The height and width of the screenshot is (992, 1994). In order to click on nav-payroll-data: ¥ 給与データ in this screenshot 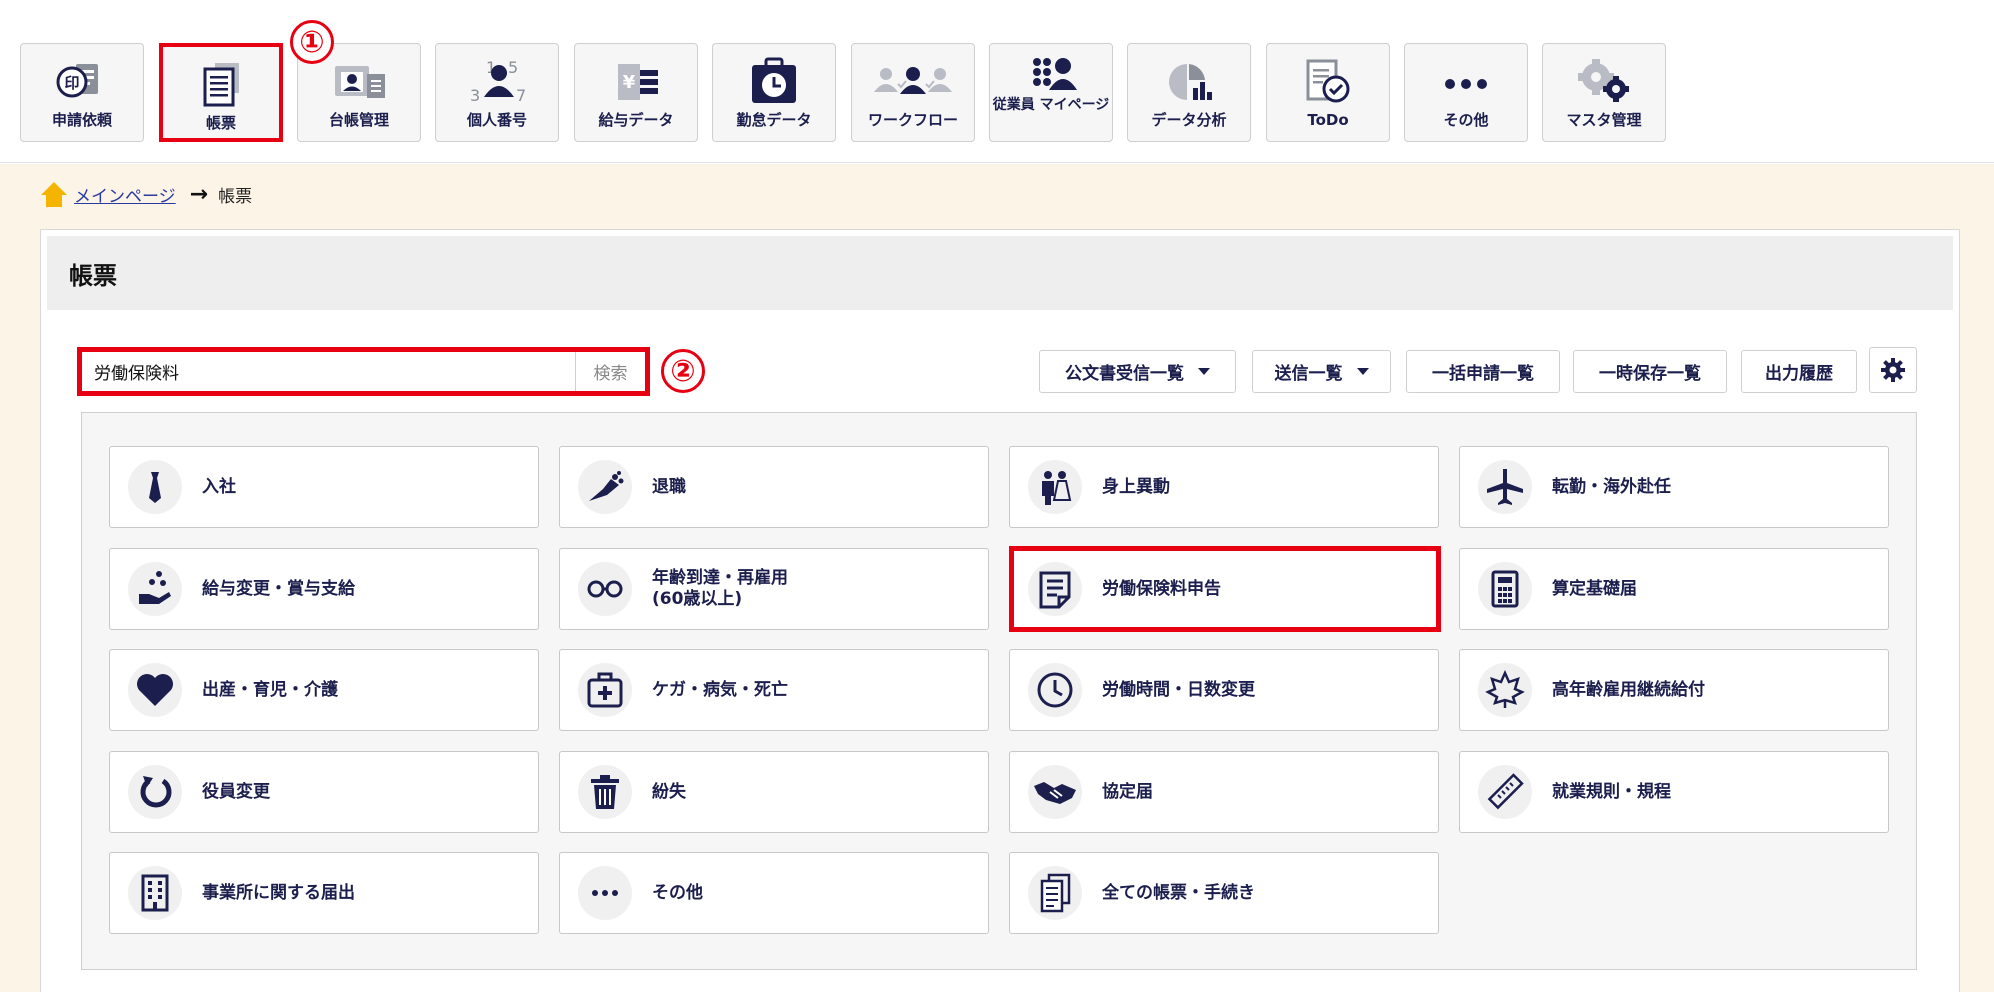, I will do `click(636, 92)`.